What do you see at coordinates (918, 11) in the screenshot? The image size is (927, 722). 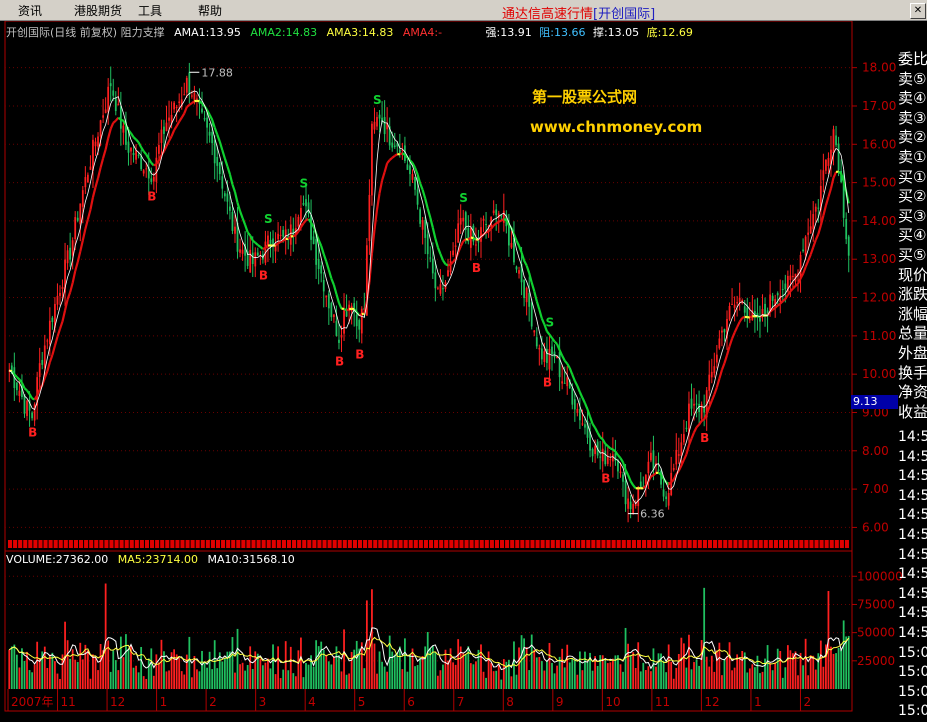 I see `close-icon: ✕` at bounding box center [918, 11].